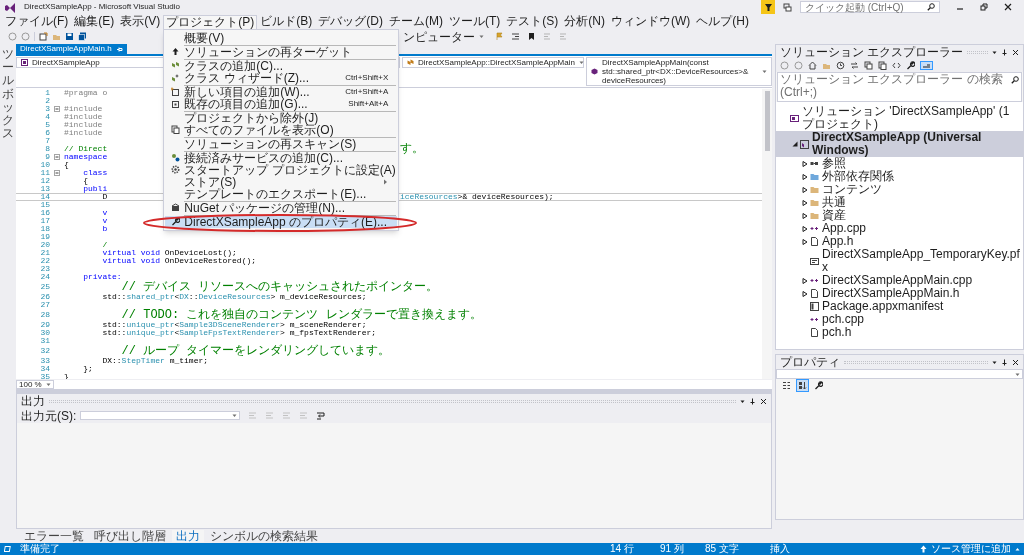  I want to click on panel-title: ソリューション エクスプローラー, so click(872, 52).